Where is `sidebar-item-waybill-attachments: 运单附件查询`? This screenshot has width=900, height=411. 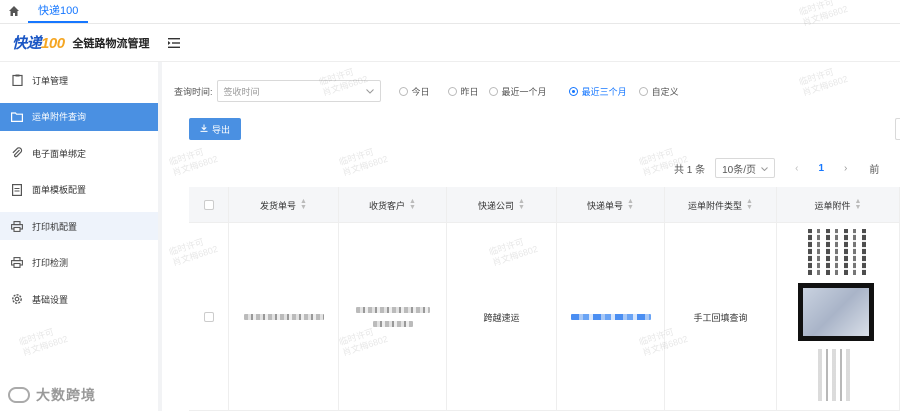 sidebar-item-waybill-attachments: 运单附件查询 is located at coordinates (79, 116).